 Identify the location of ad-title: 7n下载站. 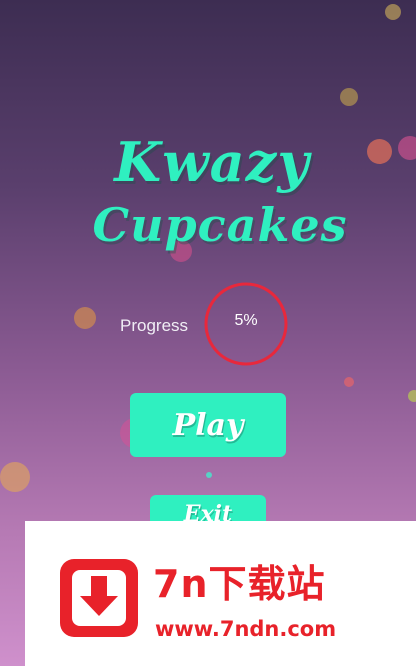
(239, 584).